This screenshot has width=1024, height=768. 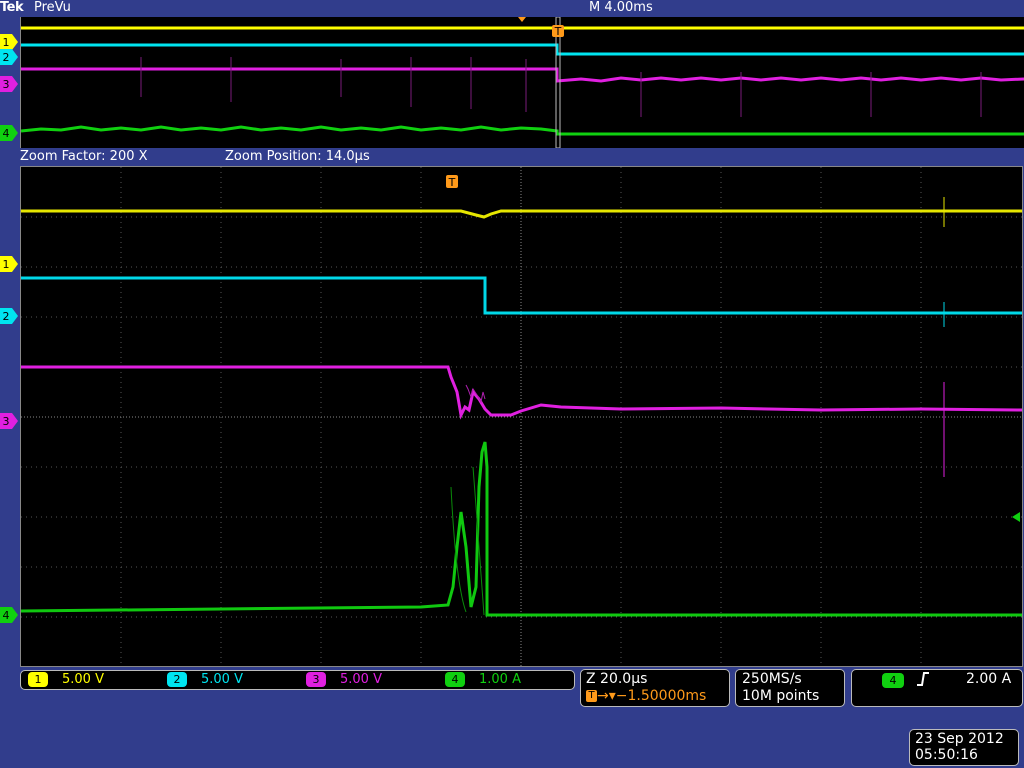 I want to click on trigger-arrow-icon: →▾, so click(x=606, y=696).